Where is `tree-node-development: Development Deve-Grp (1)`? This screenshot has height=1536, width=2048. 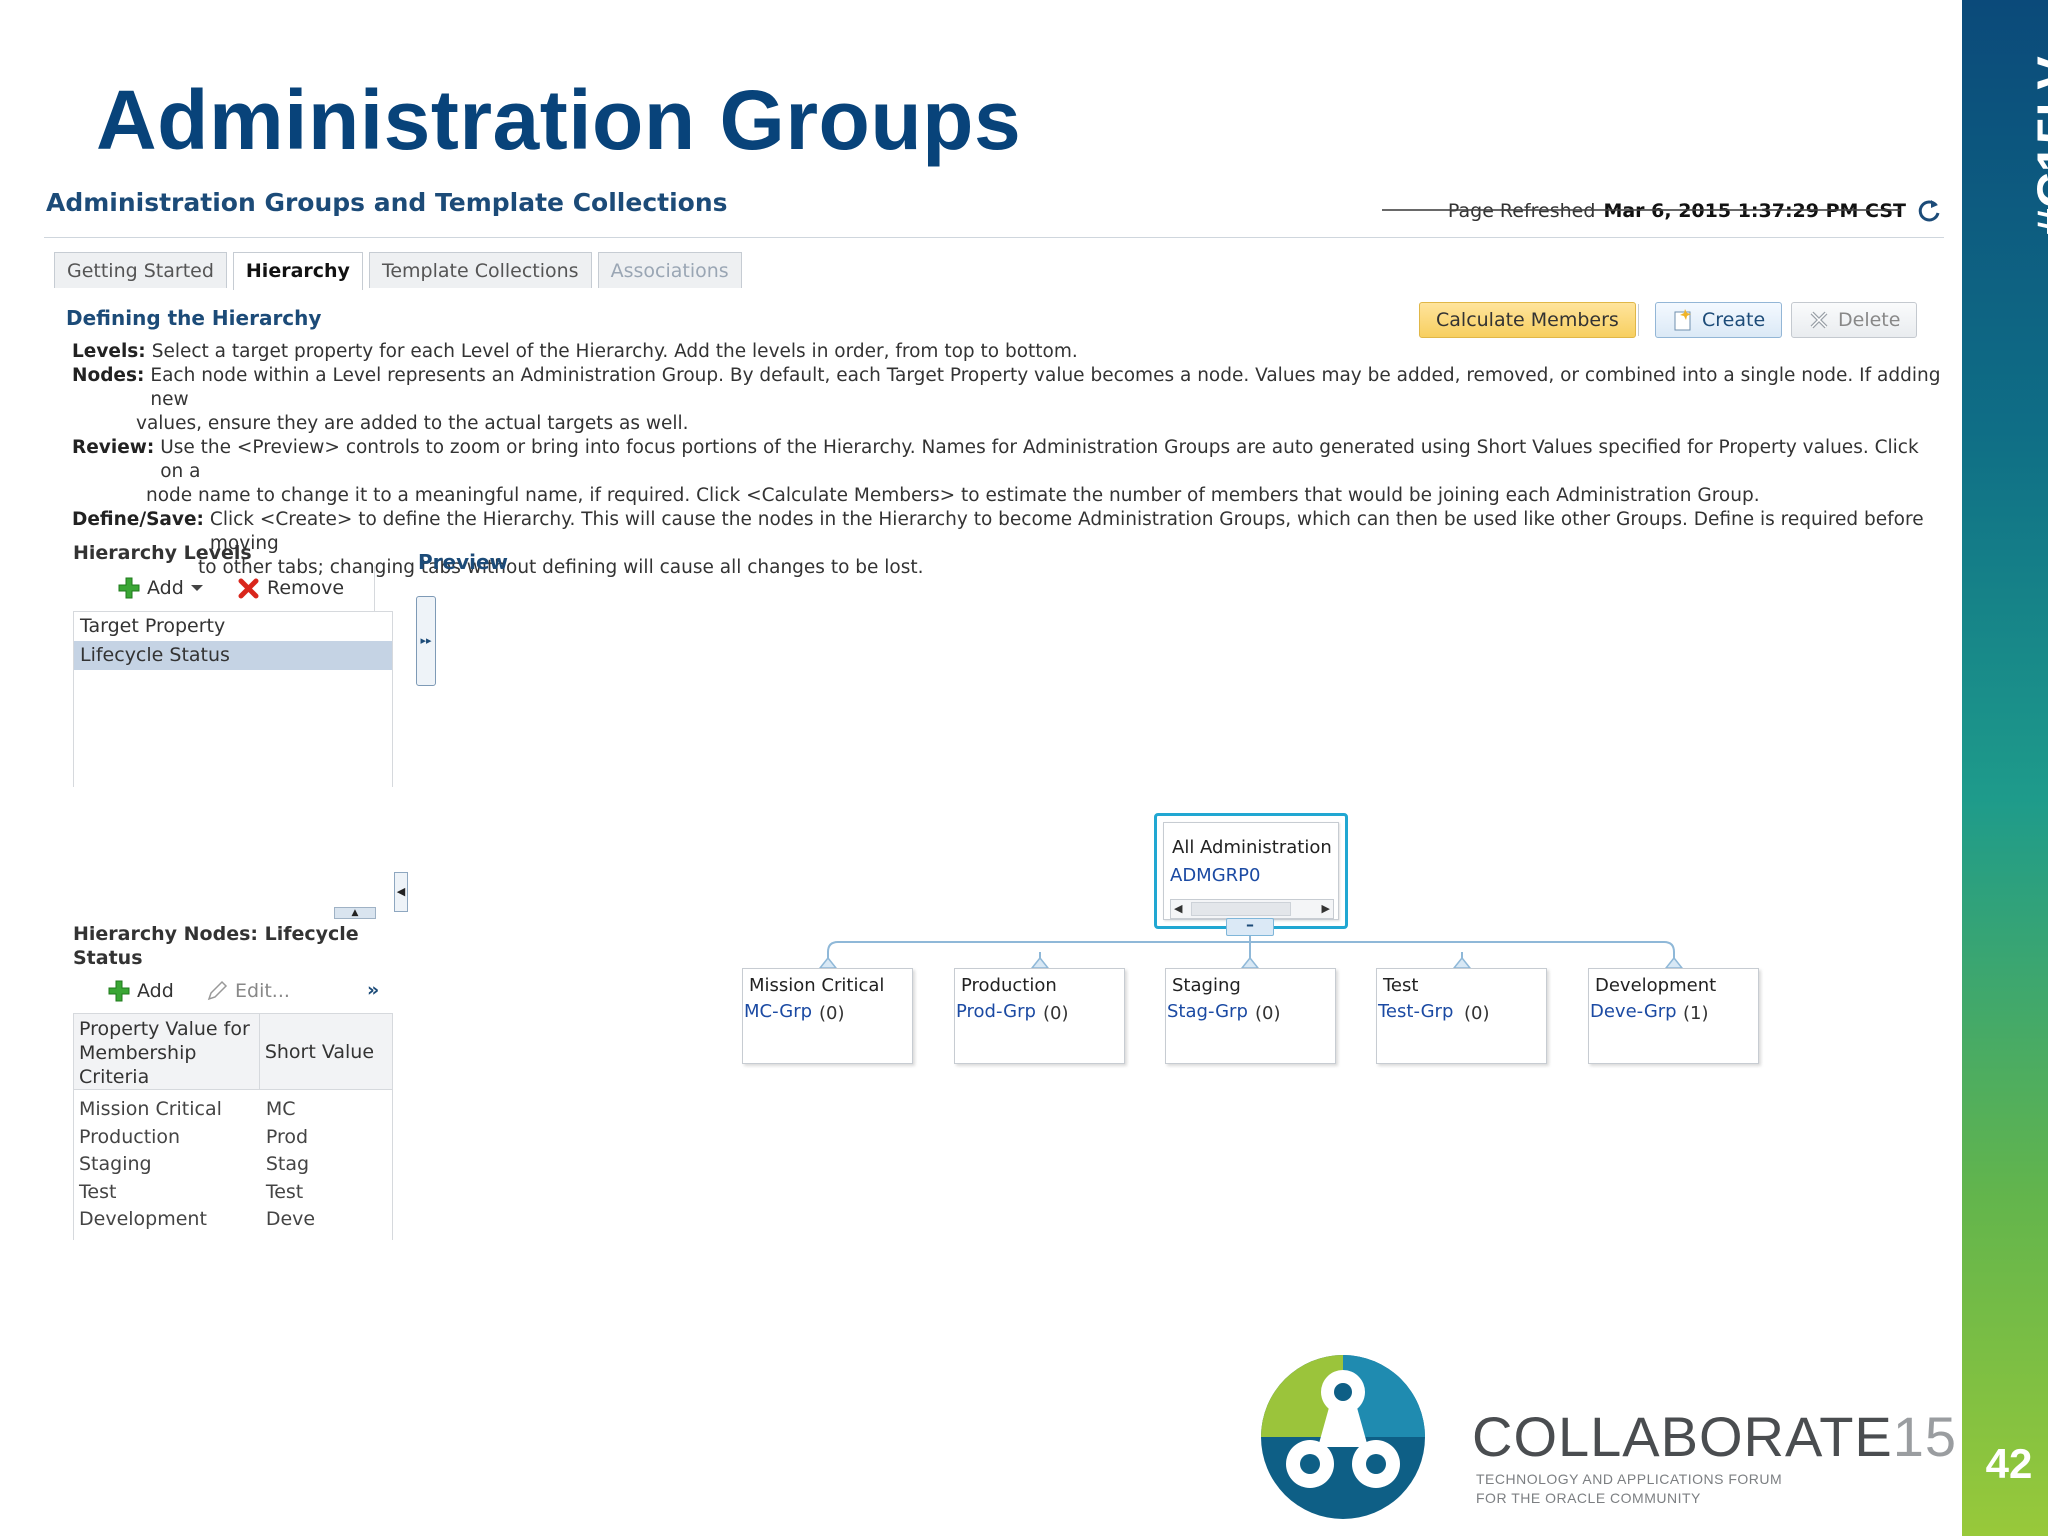 tree-node-development: Development Deve-Grp (1) is located at coordinates (1673, 1016).